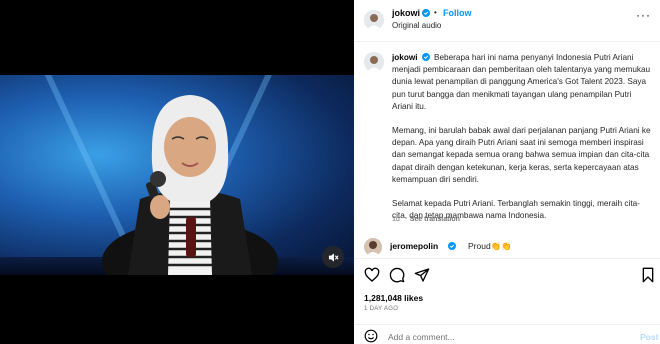 This screenshot has height=344, width=660. I want to click on audio-label: Original audio, so click(416, 25).